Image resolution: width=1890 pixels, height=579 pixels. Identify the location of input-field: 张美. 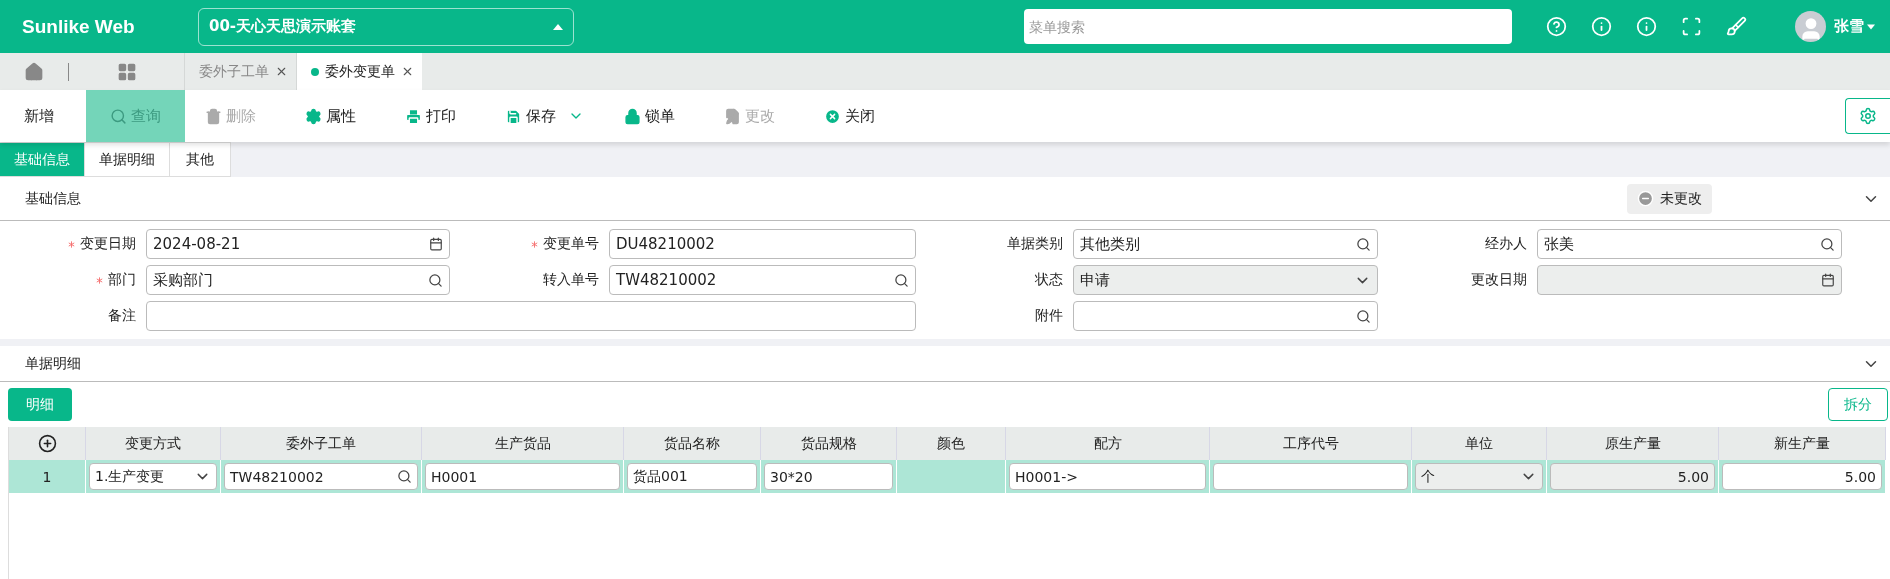
(1689, 244).